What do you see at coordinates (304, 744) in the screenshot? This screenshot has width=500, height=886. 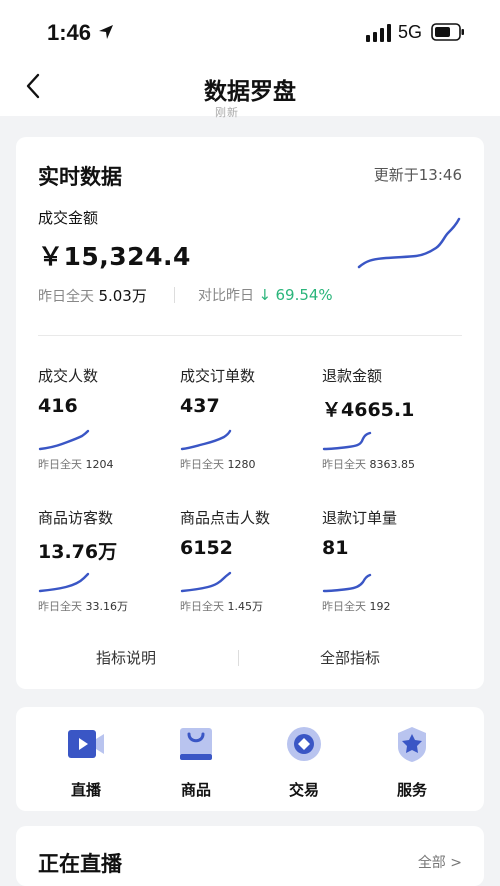 I see `transaction-icon` at bounding box center [304, 744].